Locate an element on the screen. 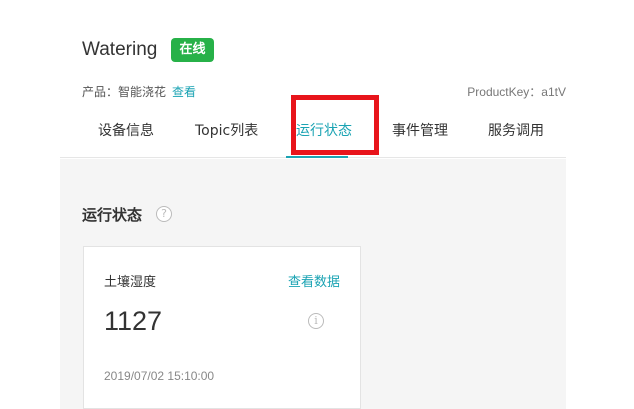 This screenshot has height=409, width=634. help-icon: ? is located at coordinates (164, 214).